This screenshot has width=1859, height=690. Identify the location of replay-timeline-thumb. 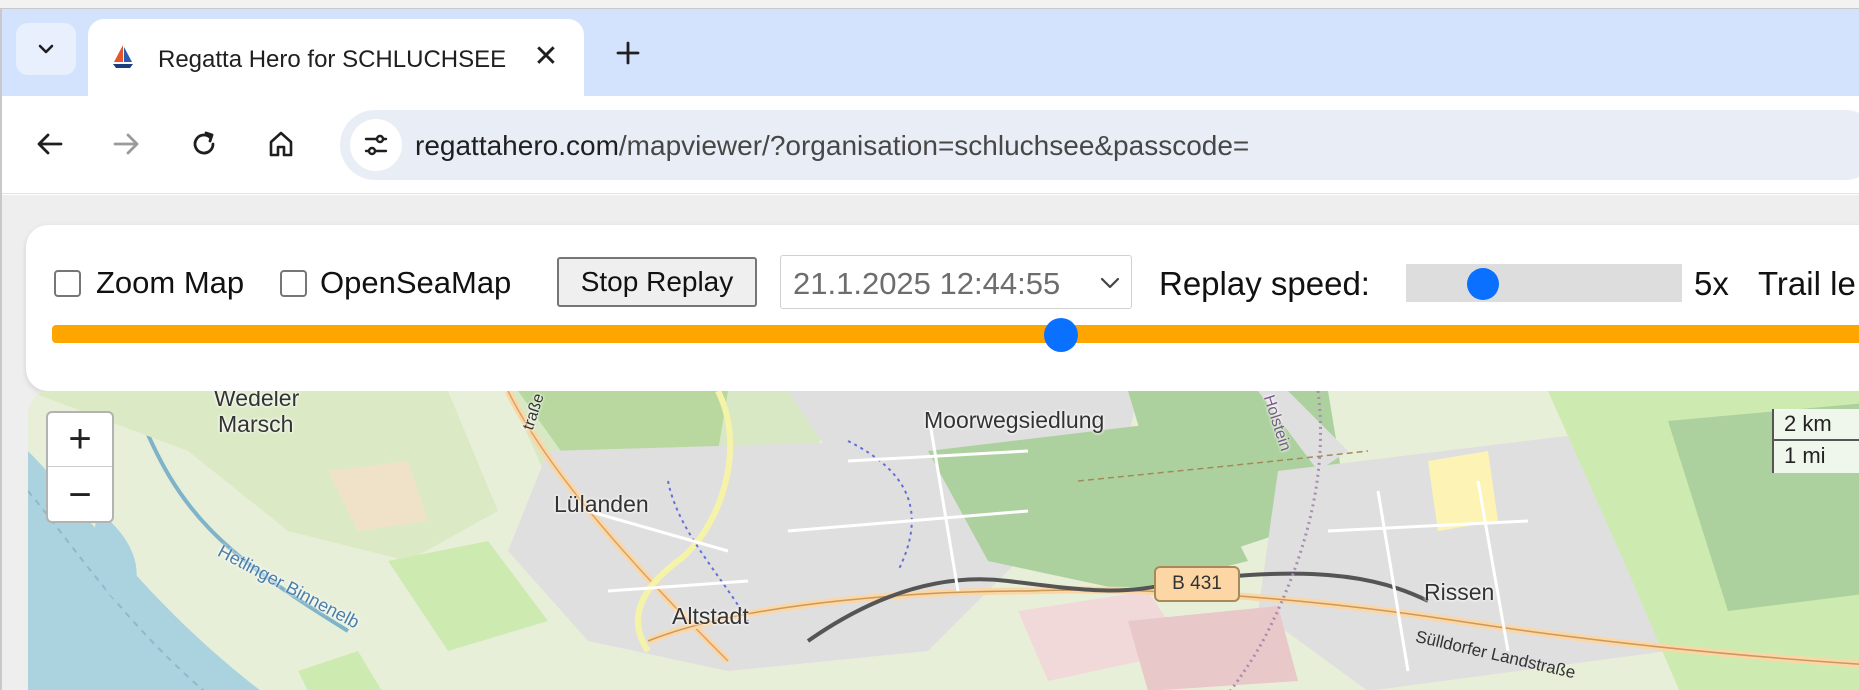
(1060, 335).